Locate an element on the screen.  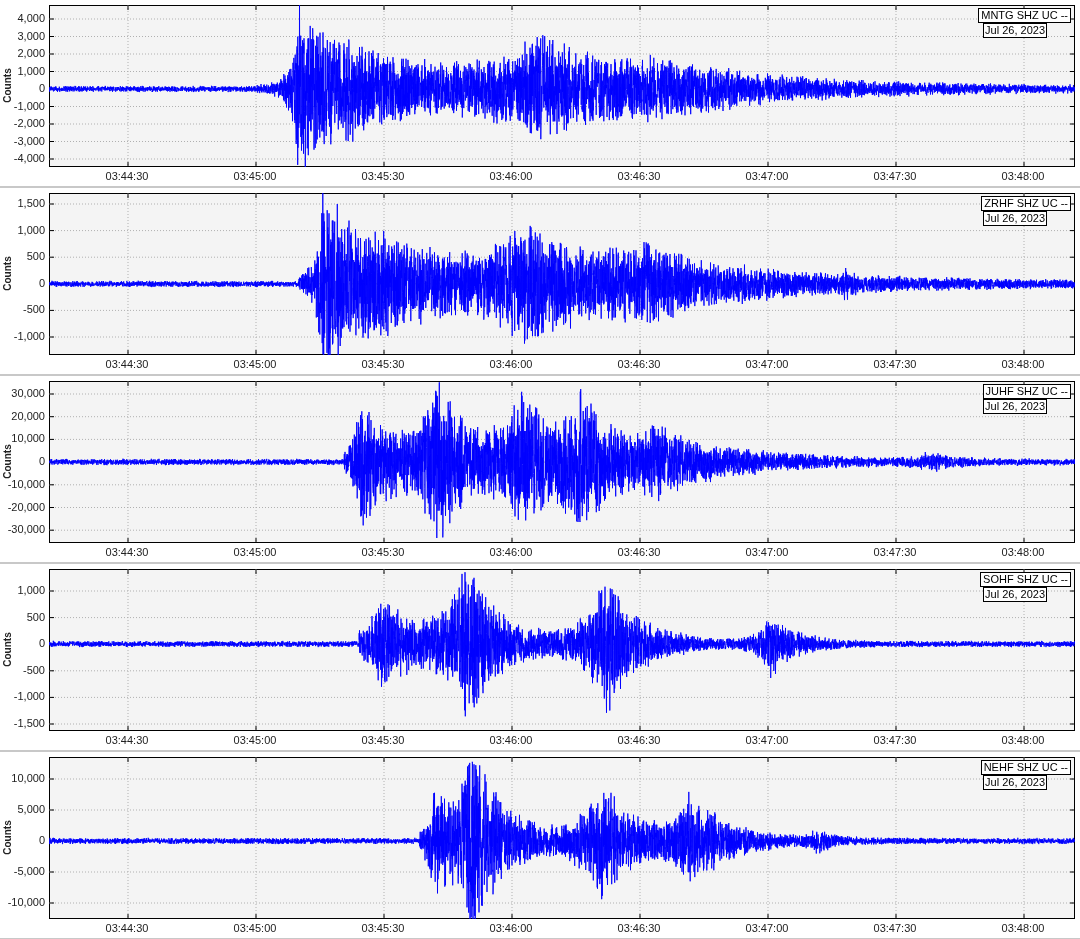
y-tick-label: -3,000 is located at coordinates (28, 140).